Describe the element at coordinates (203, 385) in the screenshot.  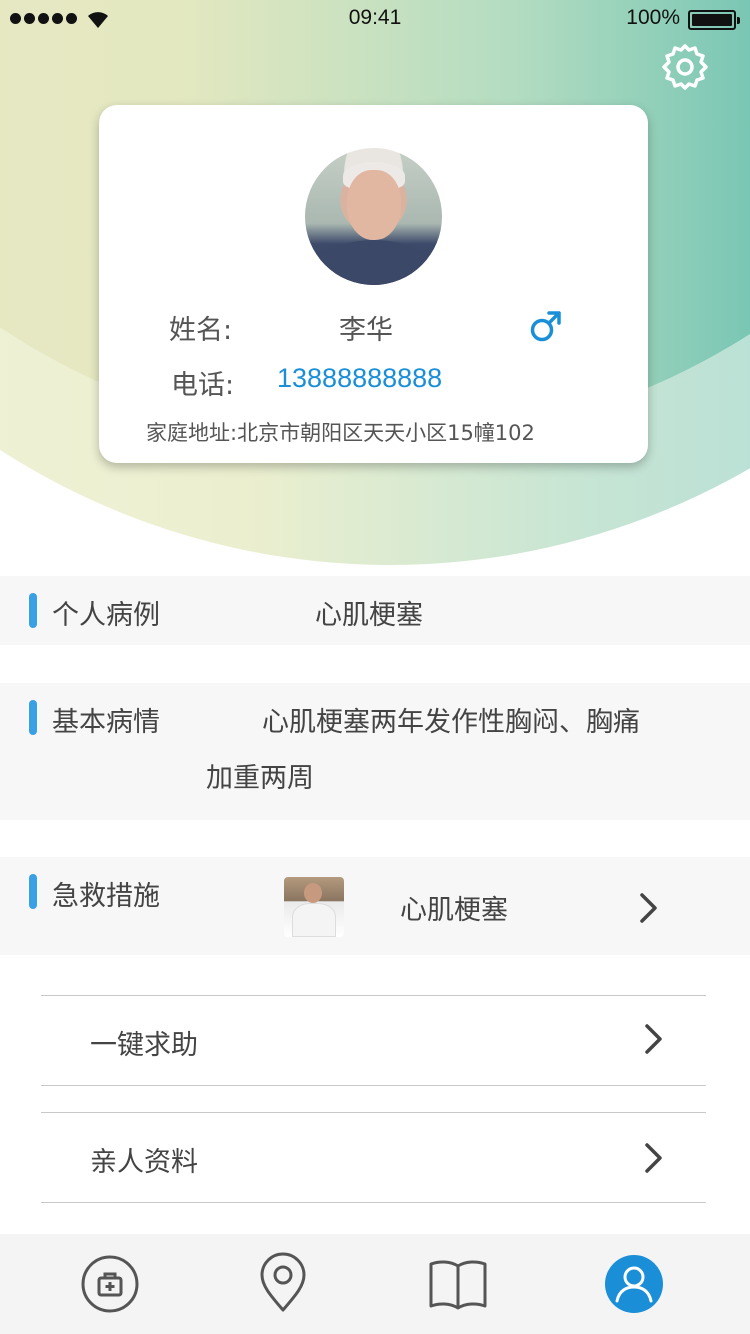
I see `phone-label: 电话:` at that location.